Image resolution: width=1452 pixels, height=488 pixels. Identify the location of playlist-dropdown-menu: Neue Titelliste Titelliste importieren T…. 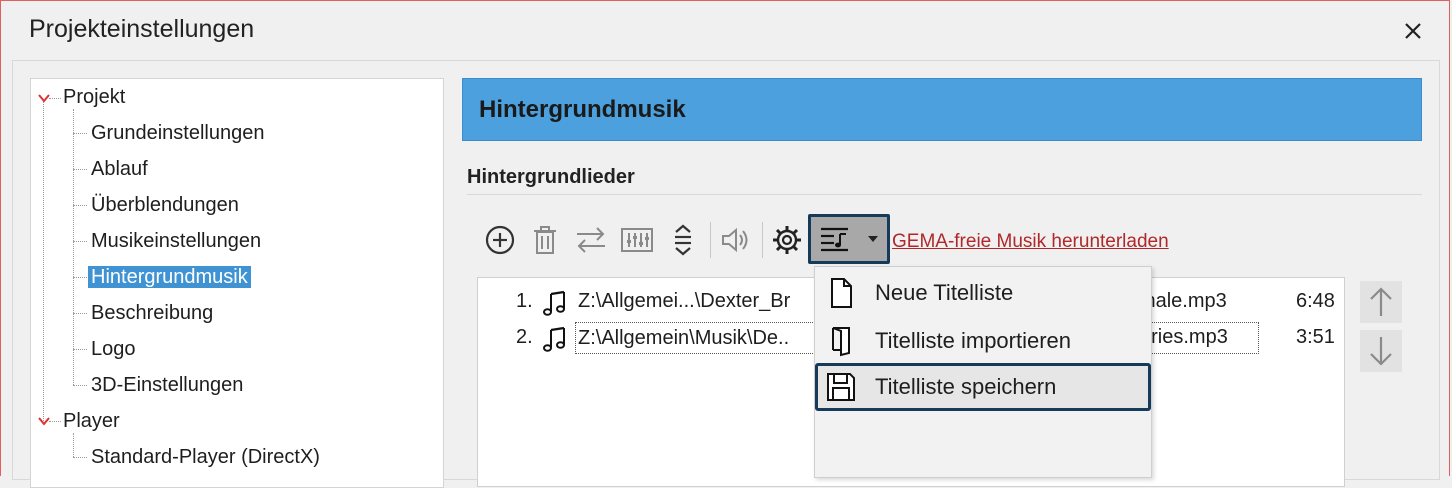
(983, 372).